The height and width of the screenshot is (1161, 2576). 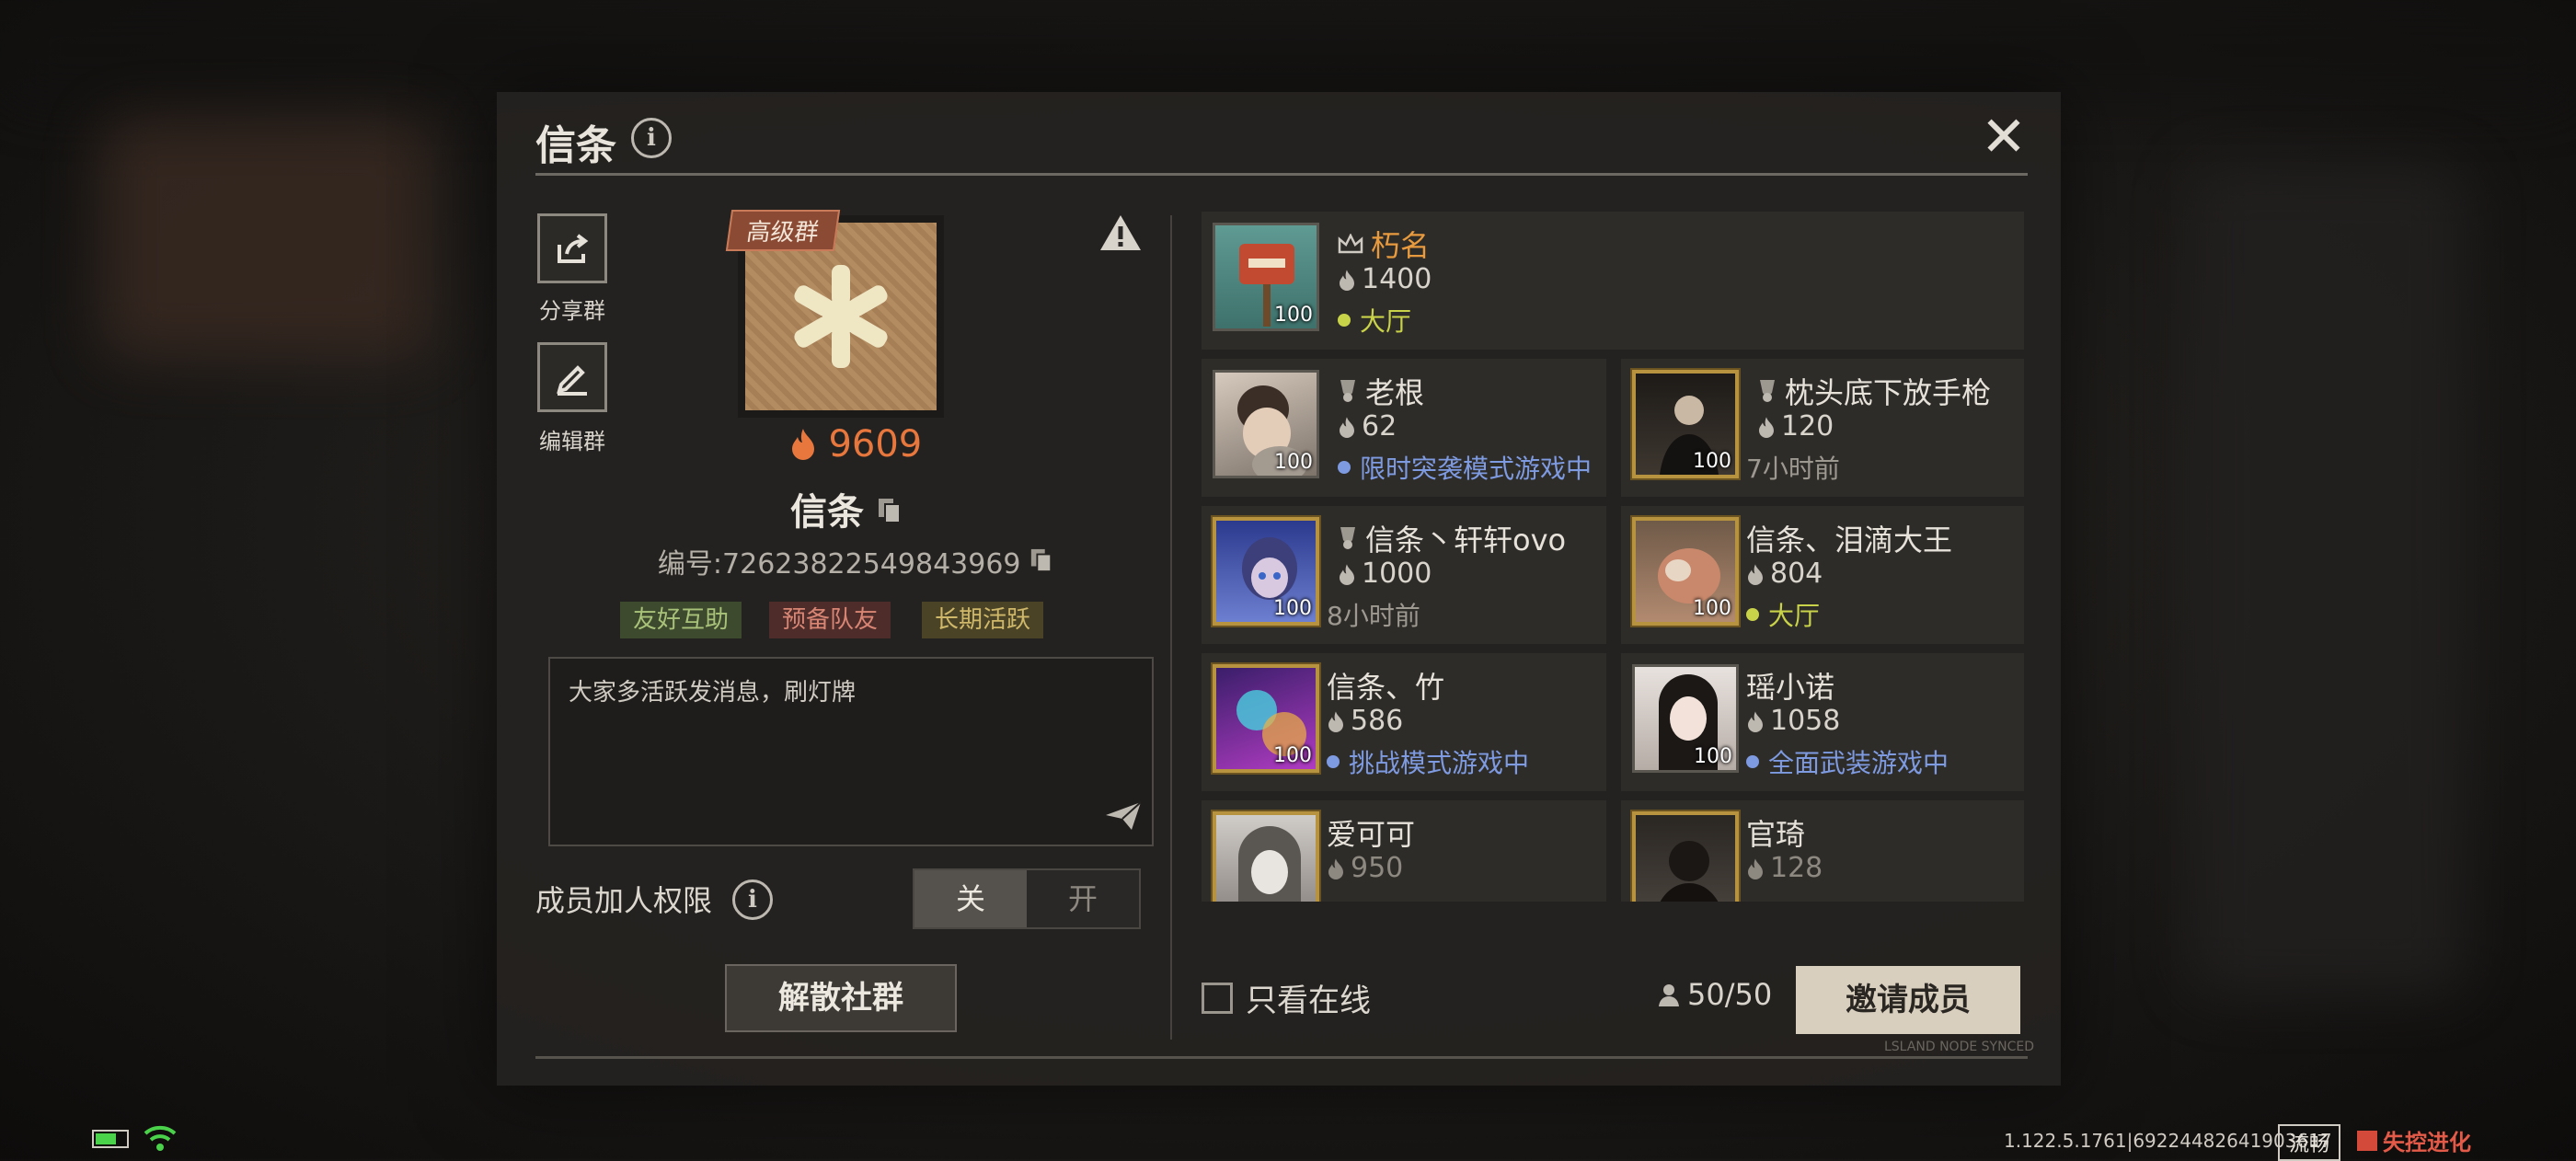 I want to click on share-group-button, so click(x=572, y=248).